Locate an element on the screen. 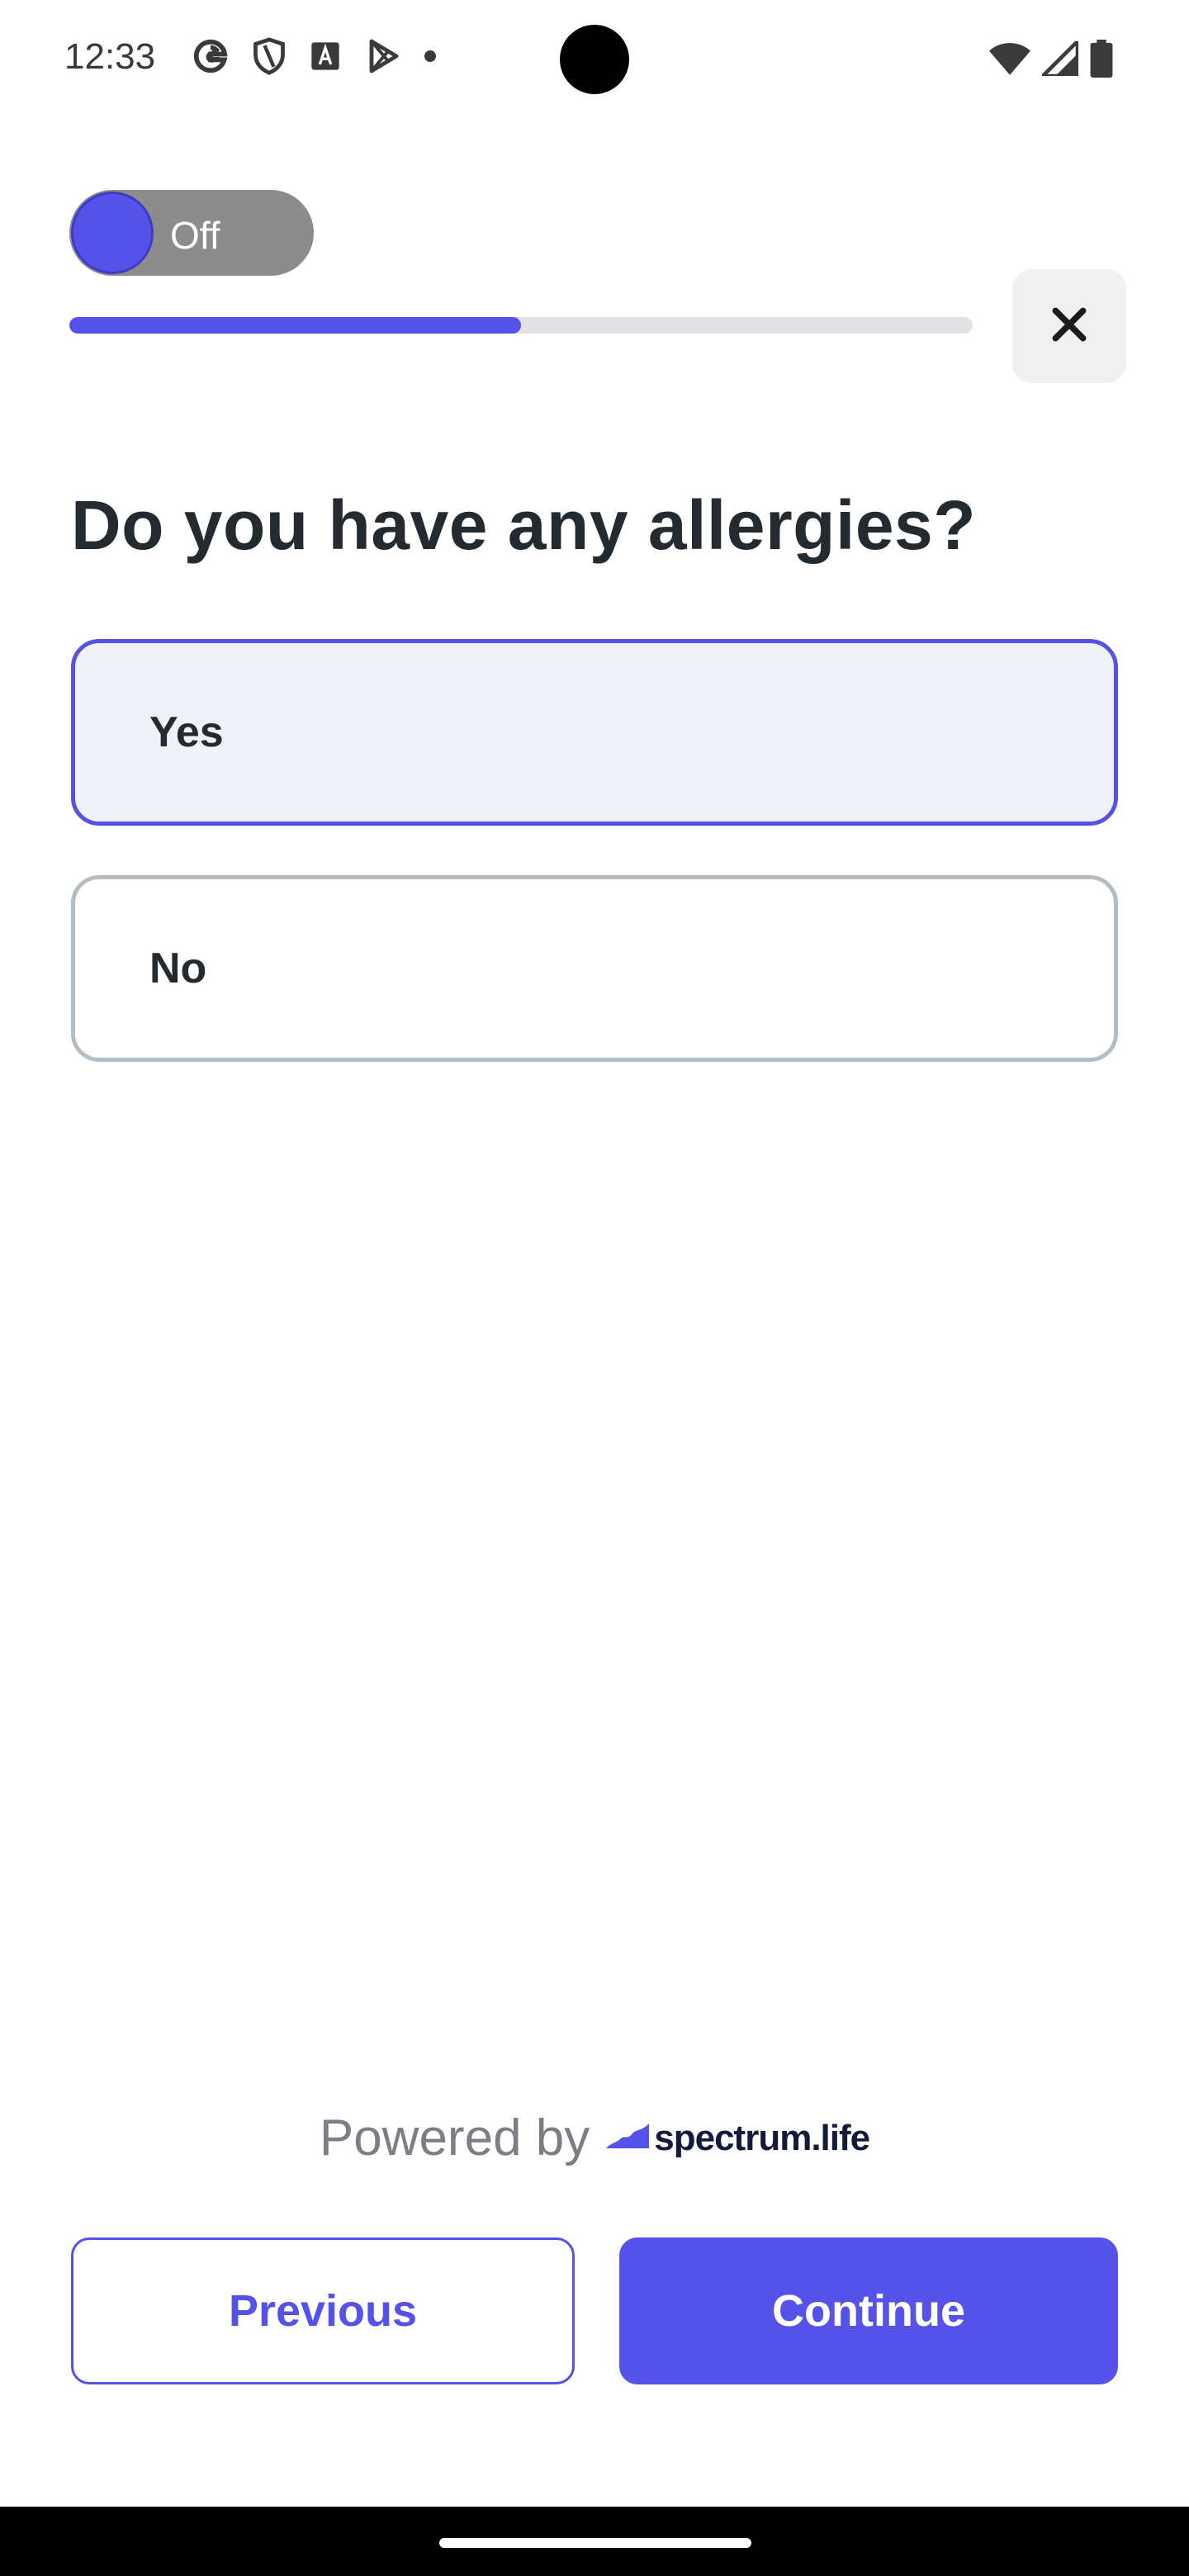  powered-by: Powered by spectrum.life is located at coordinates (594, 2138).